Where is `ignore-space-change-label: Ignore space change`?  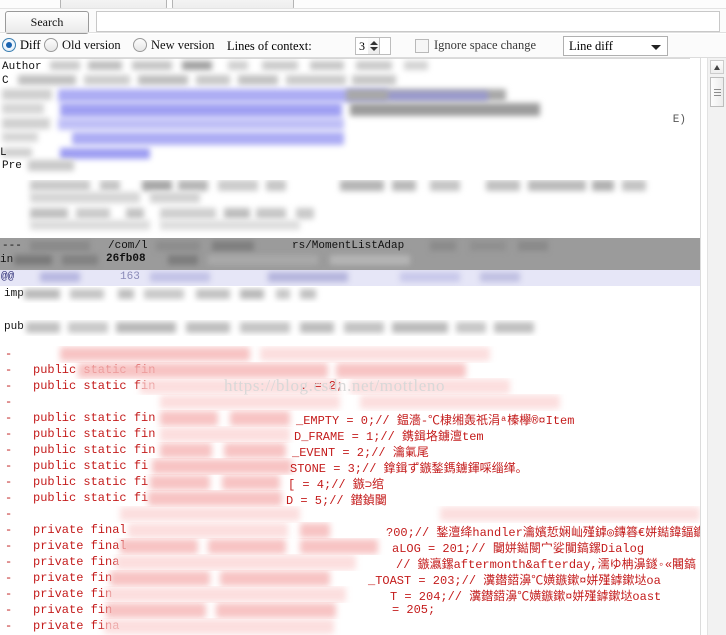 ignore-space-change-label: Ignore space change is located at coordinates (485, 45).